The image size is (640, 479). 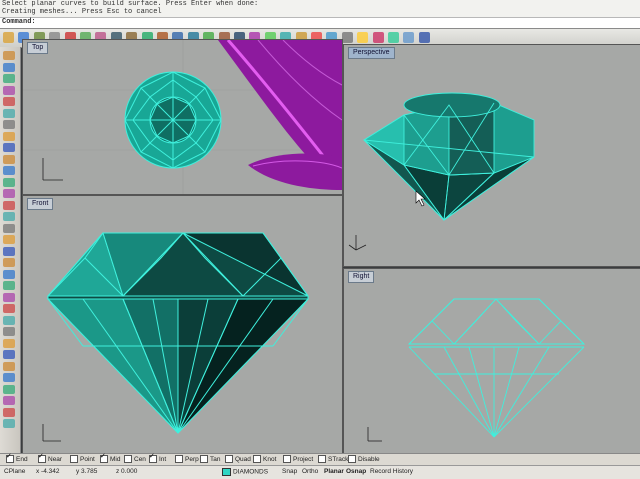 I want to click on z-coordinate: z 0.000, so click(x=127, y=471).